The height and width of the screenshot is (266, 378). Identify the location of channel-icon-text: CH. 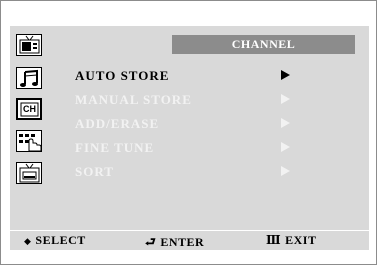
(29, 109).